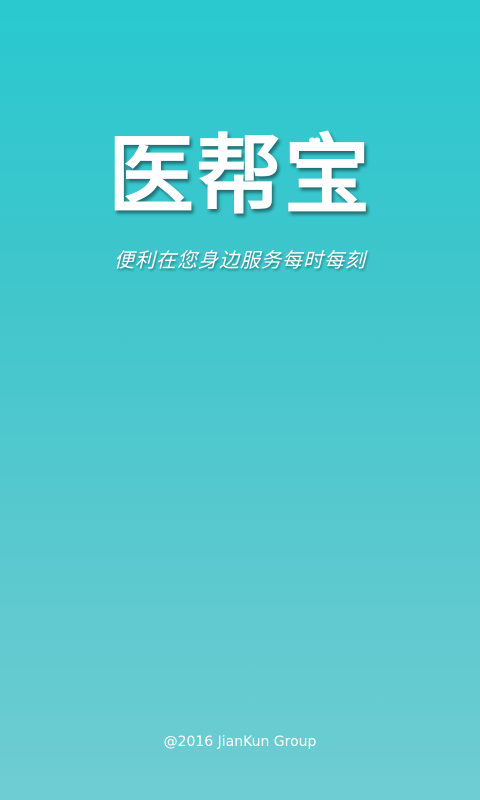 The image size is (480, 800). What do you see at coordinates (240, 176) in the screenshot?
I see `app-logo-title: 医帮宝` at bounding box center [240, 176].